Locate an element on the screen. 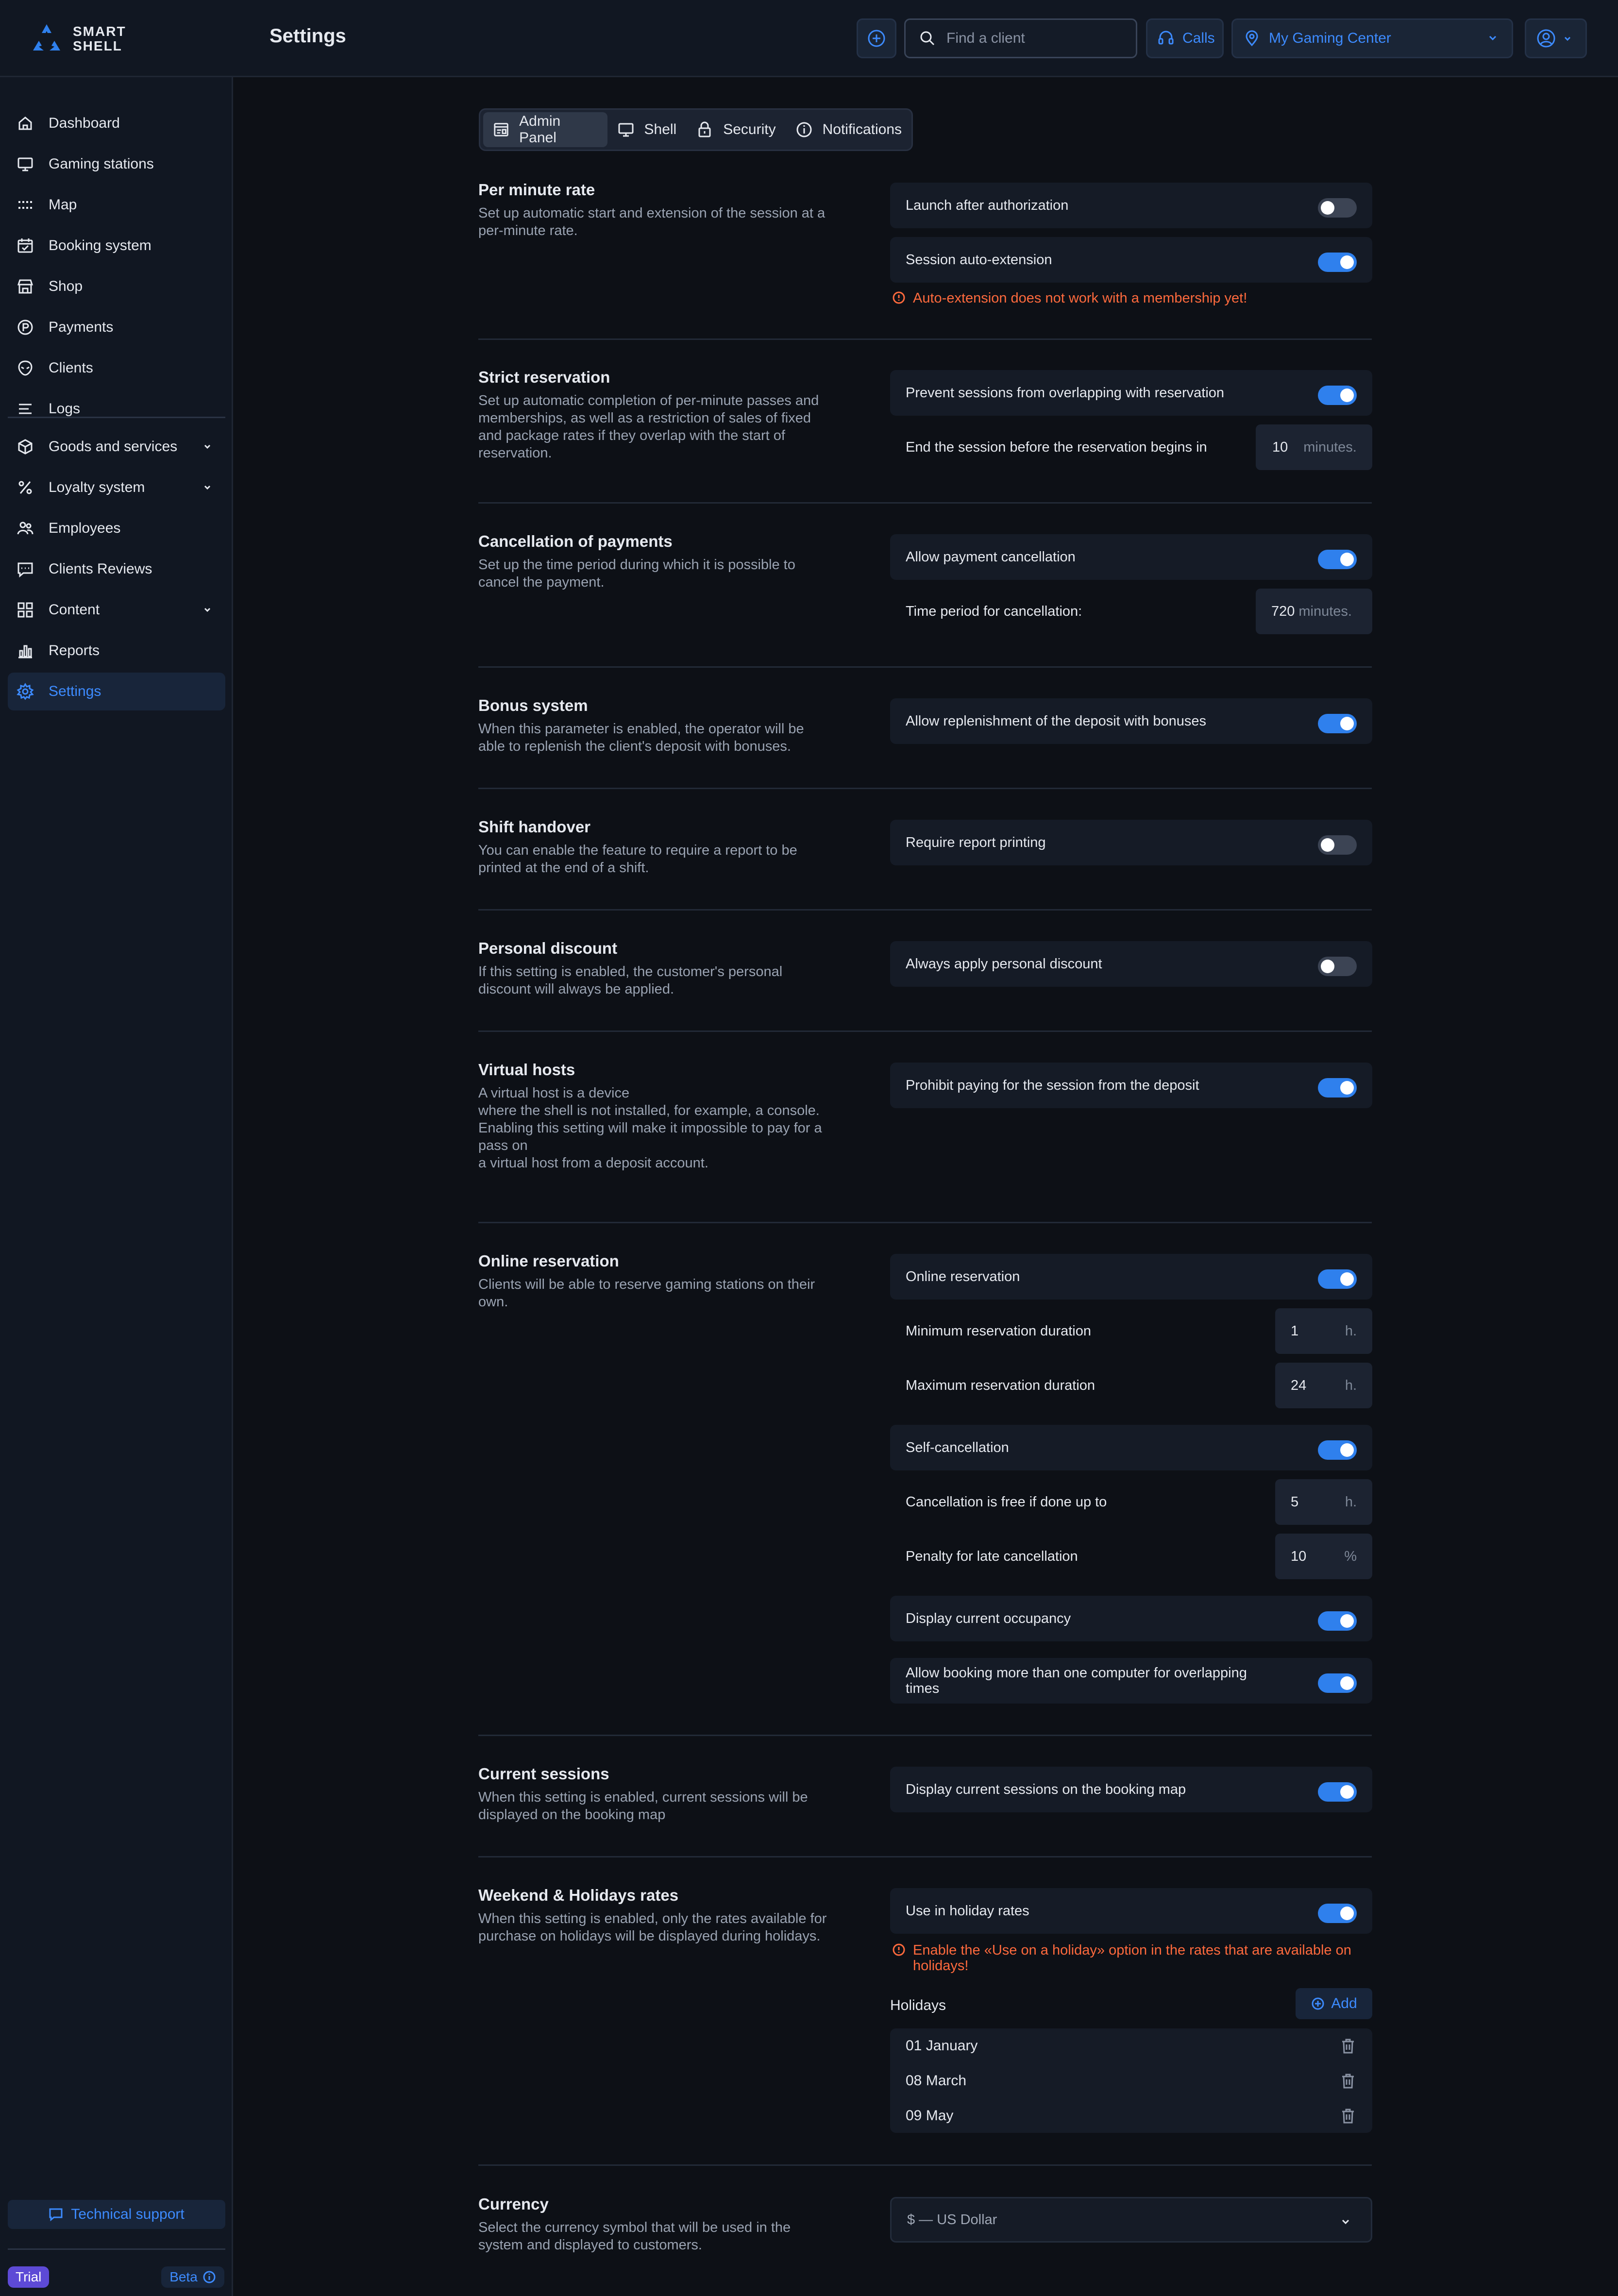  user-circle-icon is located at coordinates (1546, 38).